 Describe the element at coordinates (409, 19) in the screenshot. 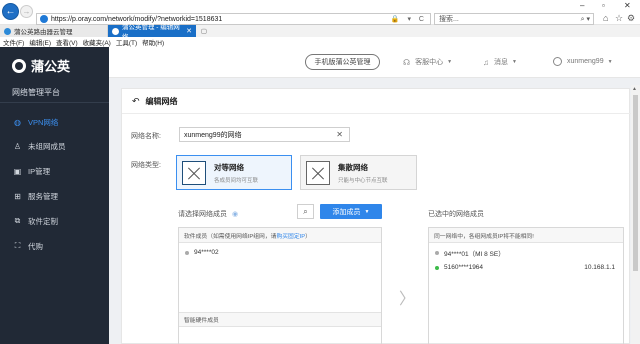

I see `address-actions-icon: 🔒 ▾ C` at that location.